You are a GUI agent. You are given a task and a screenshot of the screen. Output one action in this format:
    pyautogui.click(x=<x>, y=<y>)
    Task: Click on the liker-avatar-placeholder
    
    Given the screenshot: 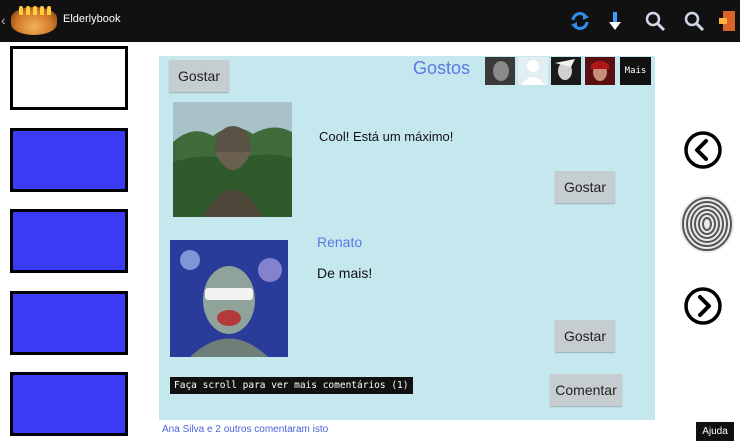 What is the action you would take?
    pyautogui.click(x=533, y=71)
    